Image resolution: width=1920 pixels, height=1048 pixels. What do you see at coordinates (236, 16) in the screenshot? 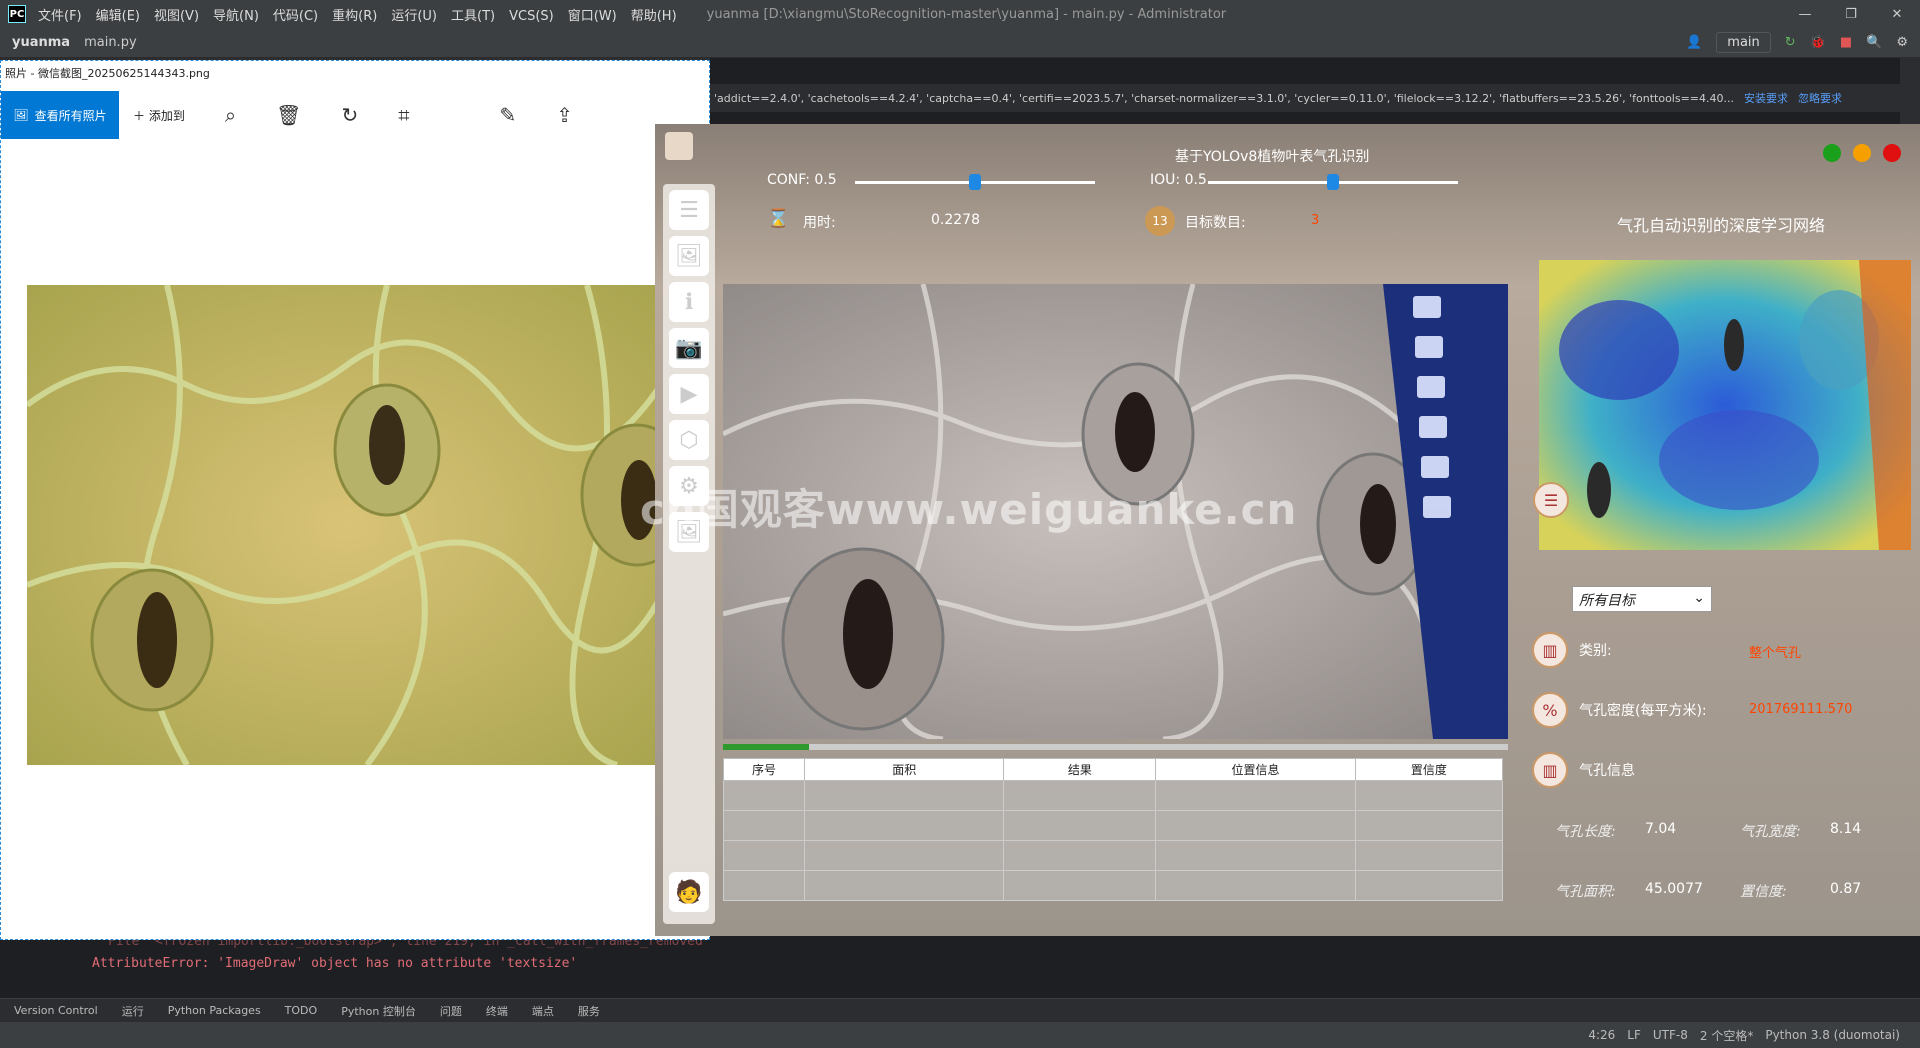
I see `menu-item-3: 导航(N)` at bounding box center [236, 16].